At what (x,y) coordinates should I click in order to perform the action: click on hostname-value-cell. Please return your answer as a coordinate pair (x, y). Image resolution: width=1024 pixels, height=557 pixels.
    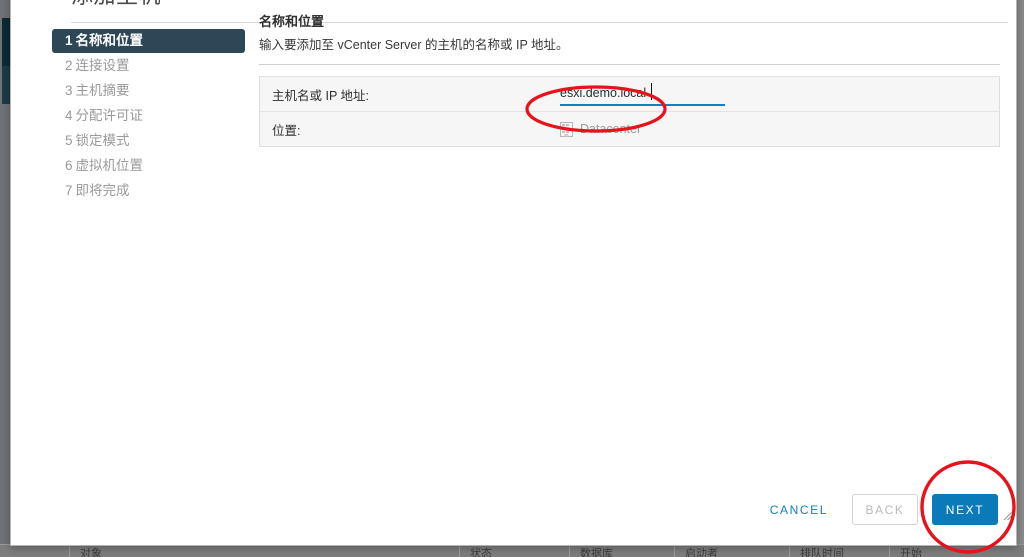
    Looking at the image, I should click on (779, 94).